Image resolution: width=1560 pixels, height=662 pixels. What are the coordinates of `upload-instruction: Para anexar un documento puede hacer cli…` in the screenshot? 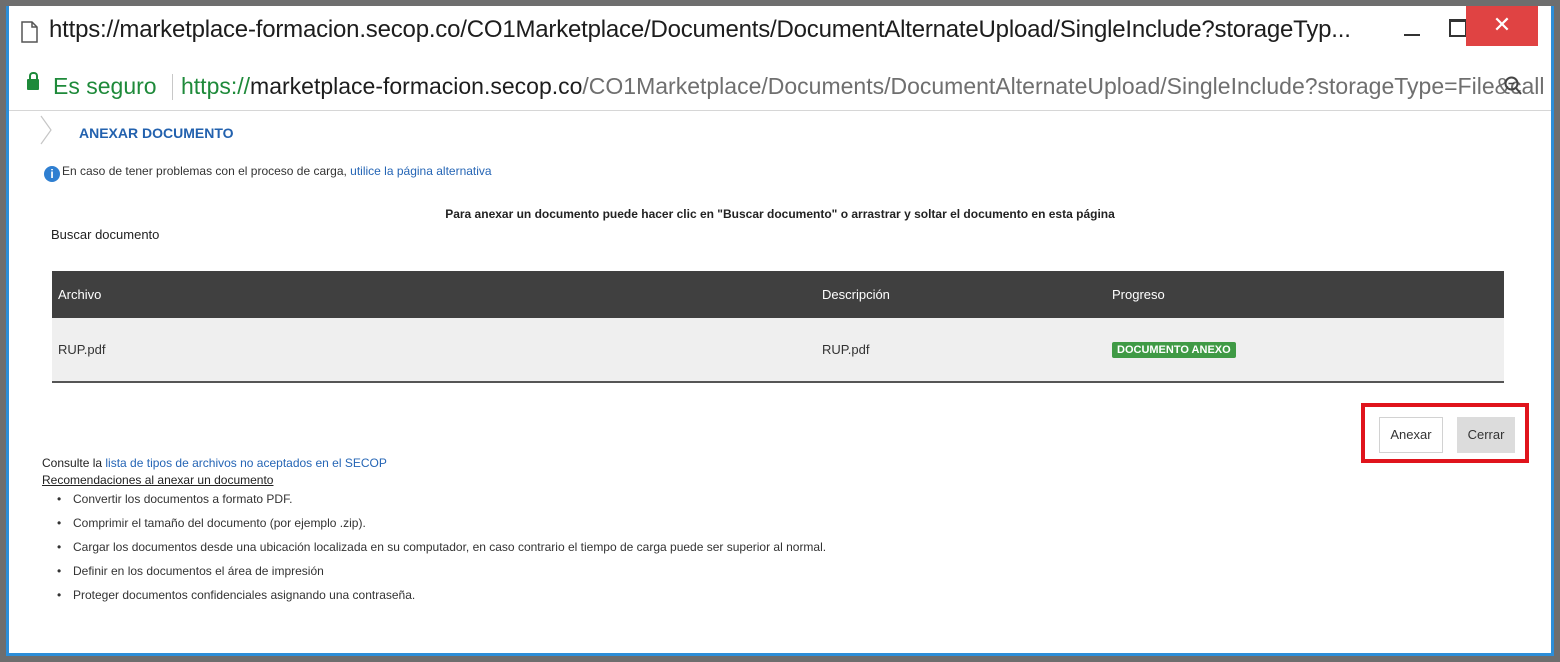 It's located at (780, 214).